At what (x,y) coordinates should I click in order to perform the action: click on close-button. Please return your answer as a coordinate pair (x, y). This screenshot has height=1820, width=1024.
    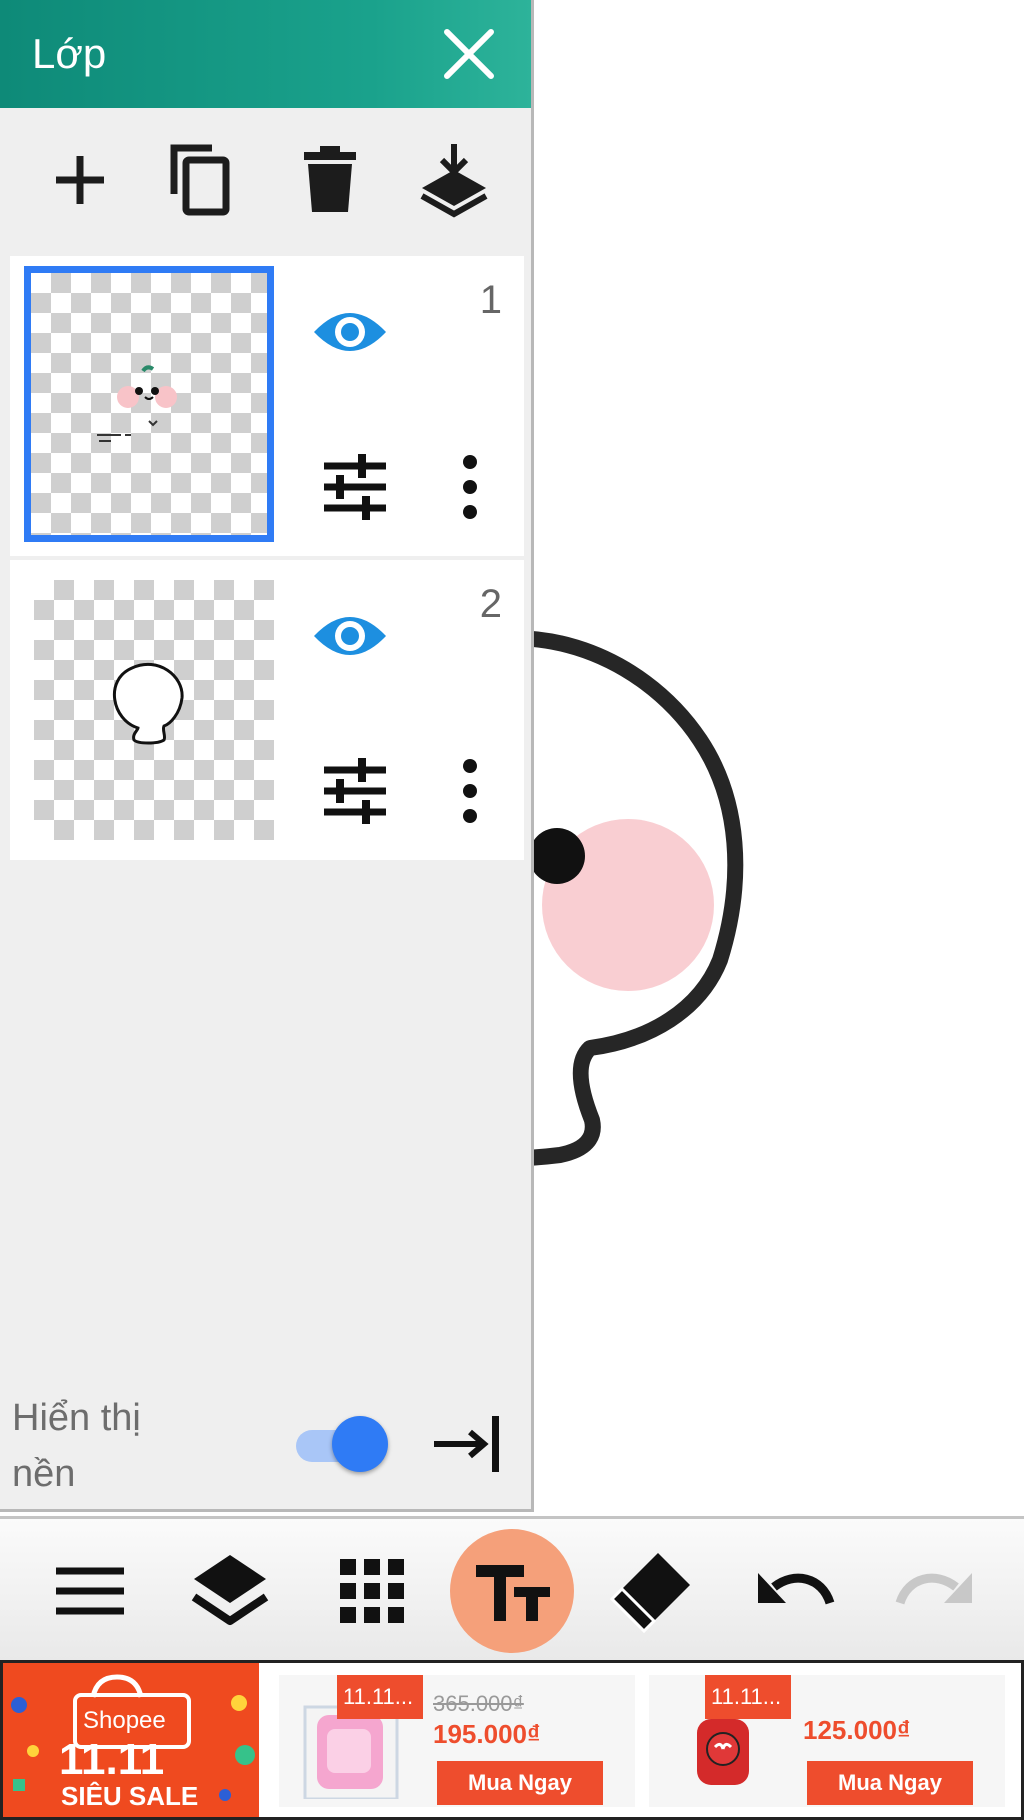
    Looking at the image, I should click on (469, 54).